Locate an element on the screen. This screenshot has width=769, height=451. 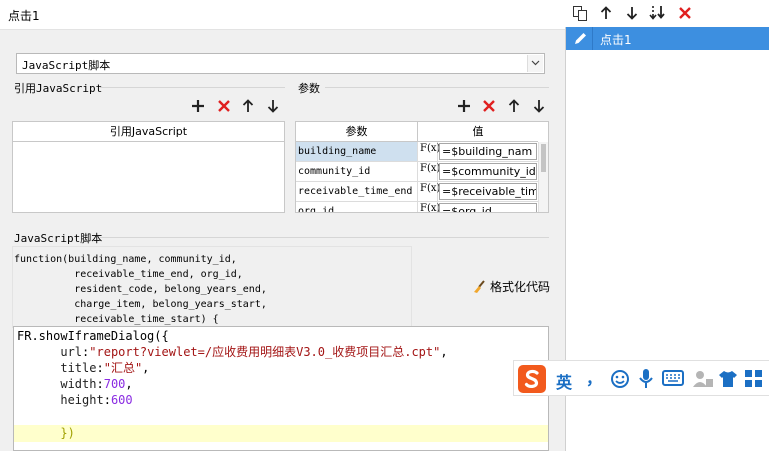
params-section-title: 参数 is located at coordinates (309, 88).